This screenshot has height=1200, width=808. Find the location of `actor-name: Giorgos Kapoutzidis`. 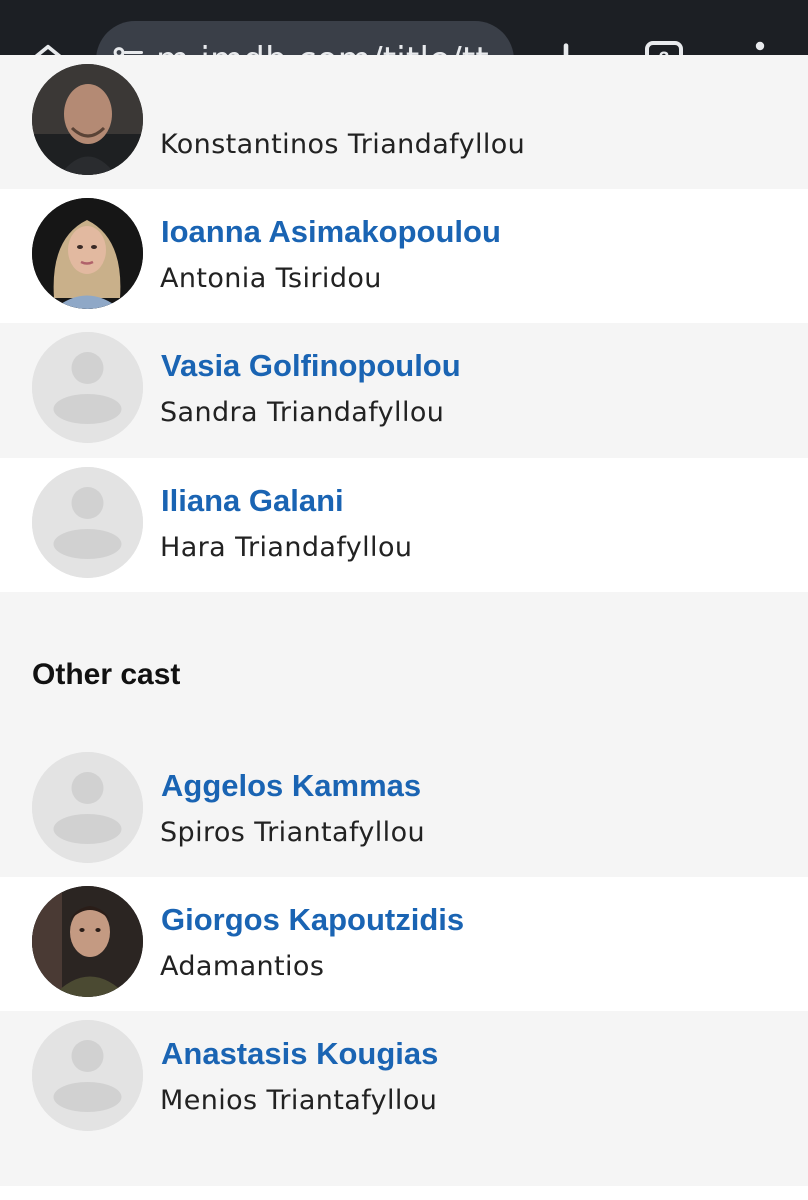

actor-name: Giorgos Kapoutzidis is located at coordinates (312, 920).